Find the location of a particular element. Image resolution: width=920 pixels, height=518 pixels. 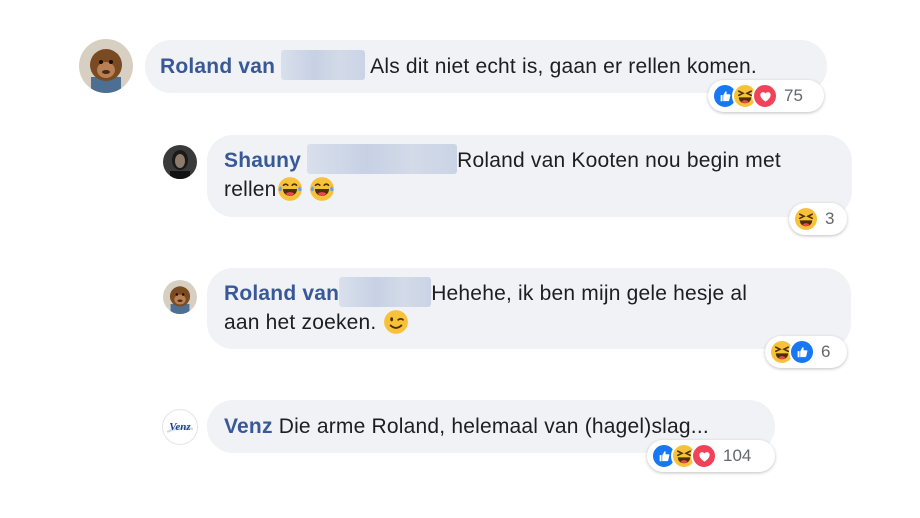

comment-text: aan het zoeken. is located at coordinates (300, 322).